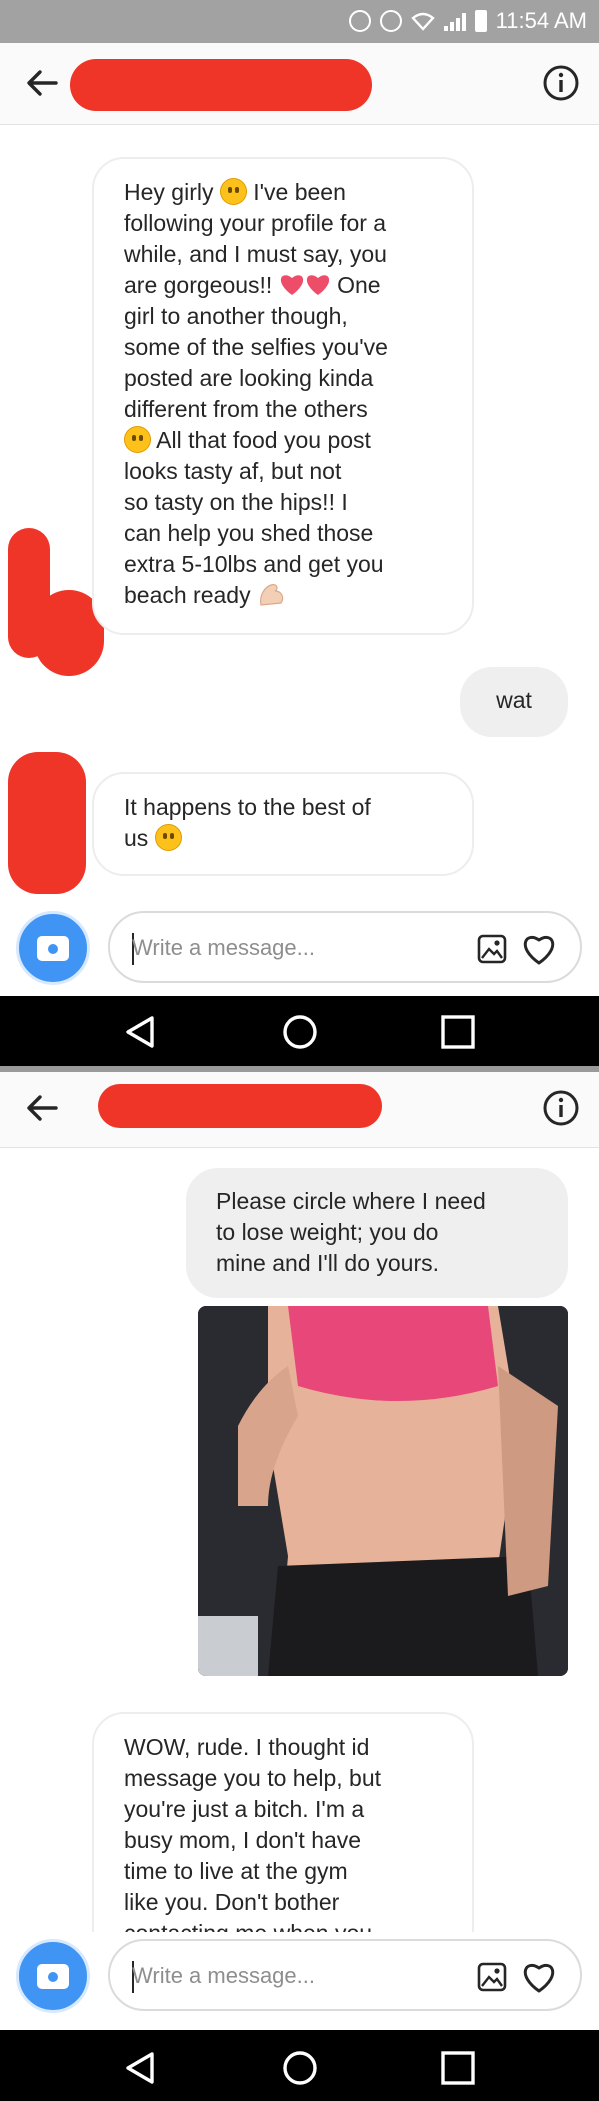 This screenshot has width=599, height=2101. I want to click on message-text: like you. Don't bother, so click(232, 1902).